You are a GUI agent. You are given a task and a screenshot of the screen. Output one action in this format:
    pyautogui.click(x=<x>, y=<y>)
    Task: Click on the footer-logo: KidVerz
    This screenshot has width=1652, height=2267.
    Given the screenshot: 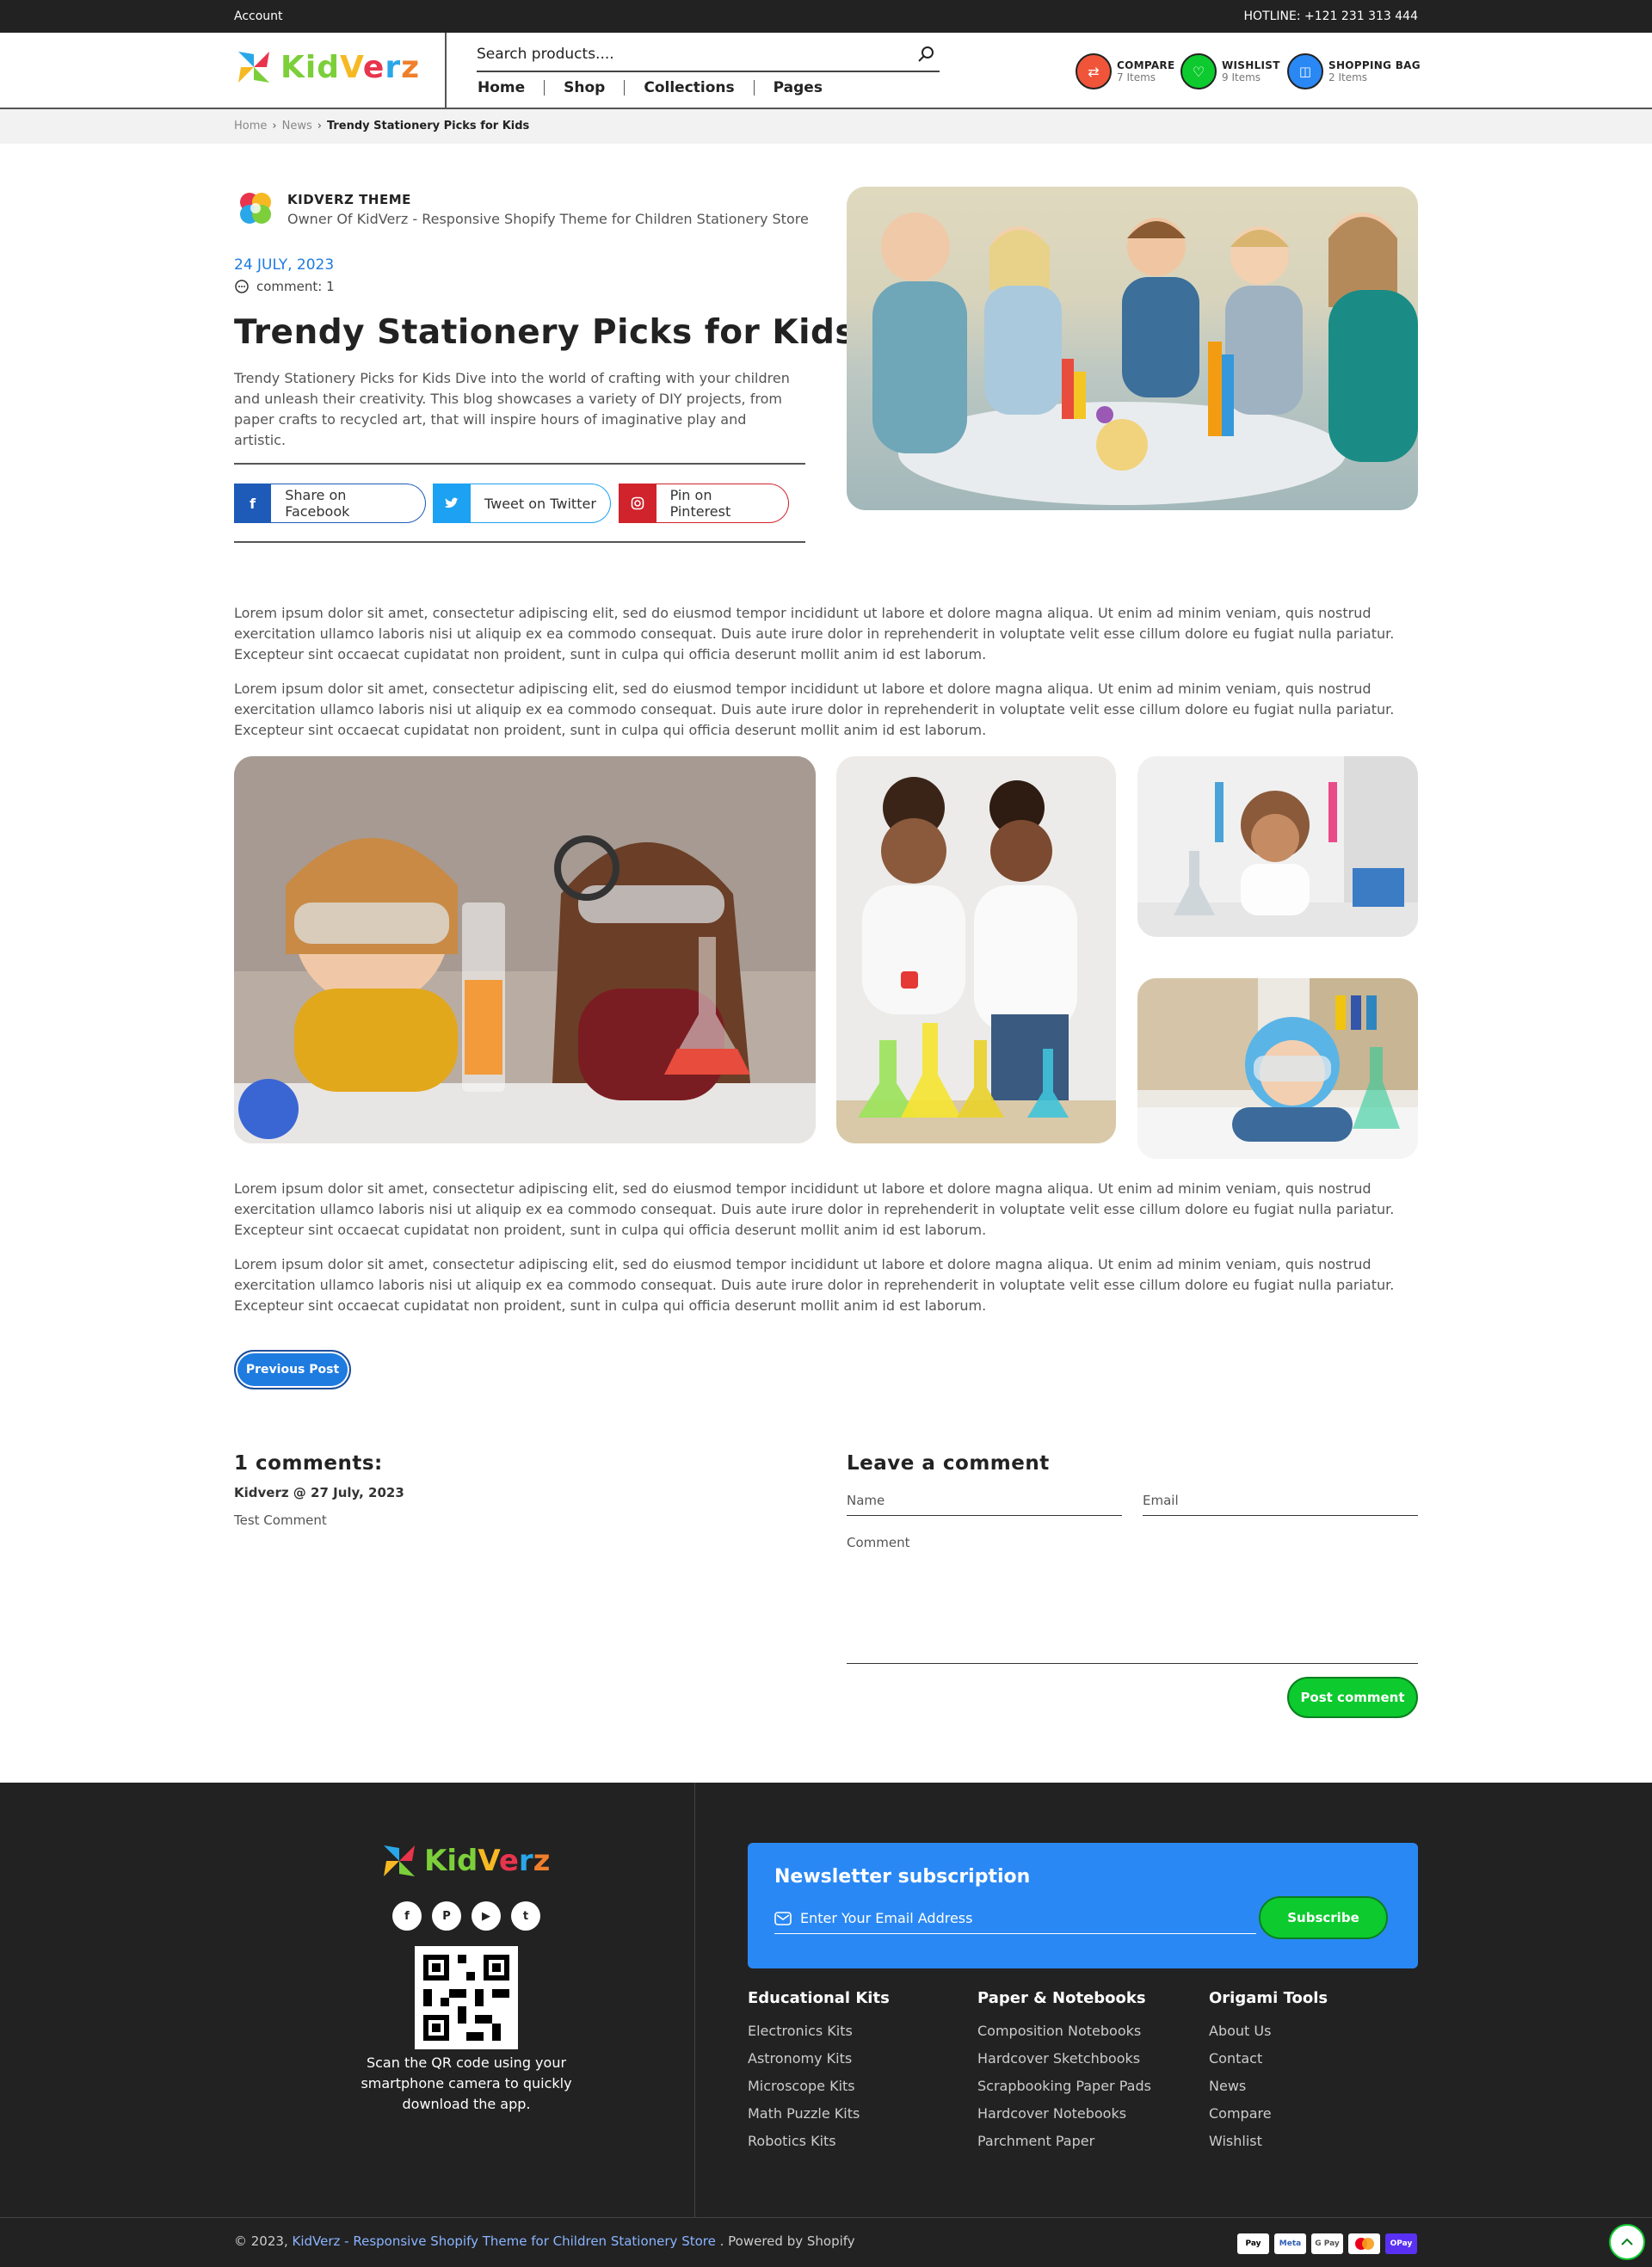 What is the action you would take?
    pyautogui.click(x=464, y=1861)
    